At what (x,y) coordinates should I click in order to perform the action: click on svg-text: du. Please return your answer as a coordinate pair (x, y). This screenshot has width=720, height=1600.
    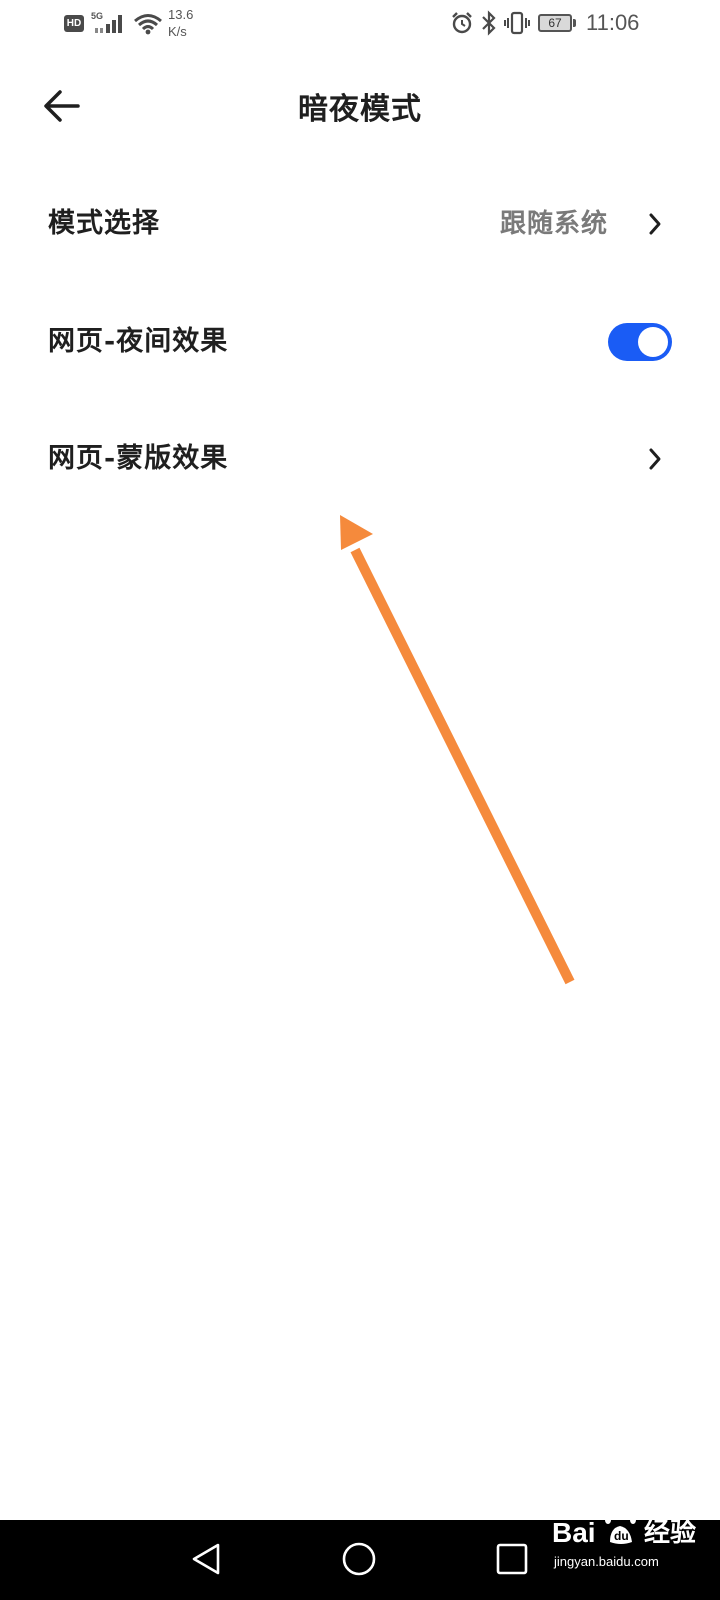
    Looking at the image, I should click on (621, 1536).